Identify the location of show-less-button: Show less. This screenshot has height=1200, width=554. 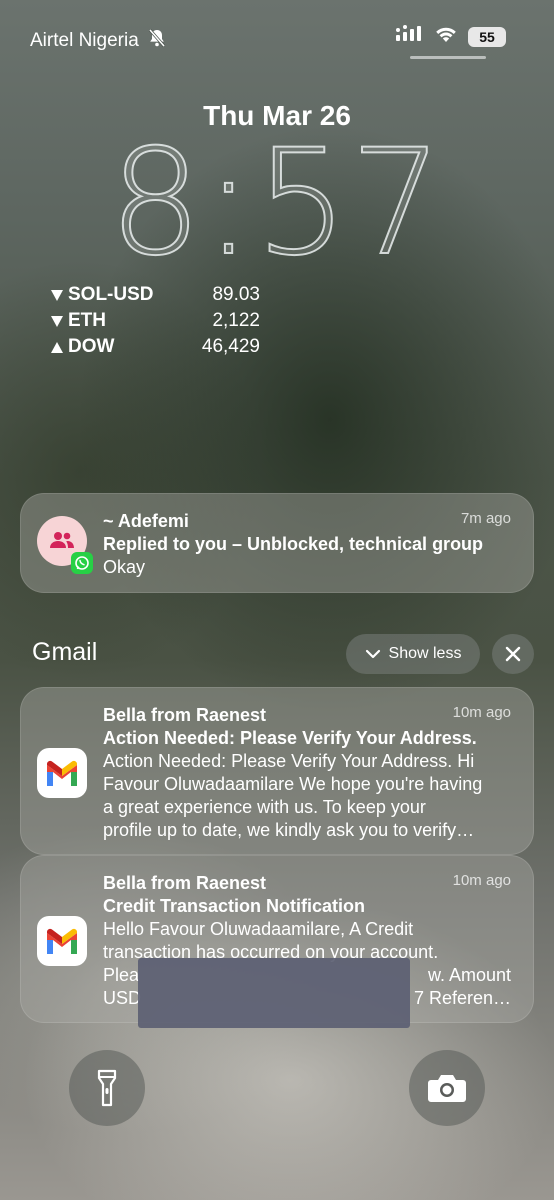
(413, 654).